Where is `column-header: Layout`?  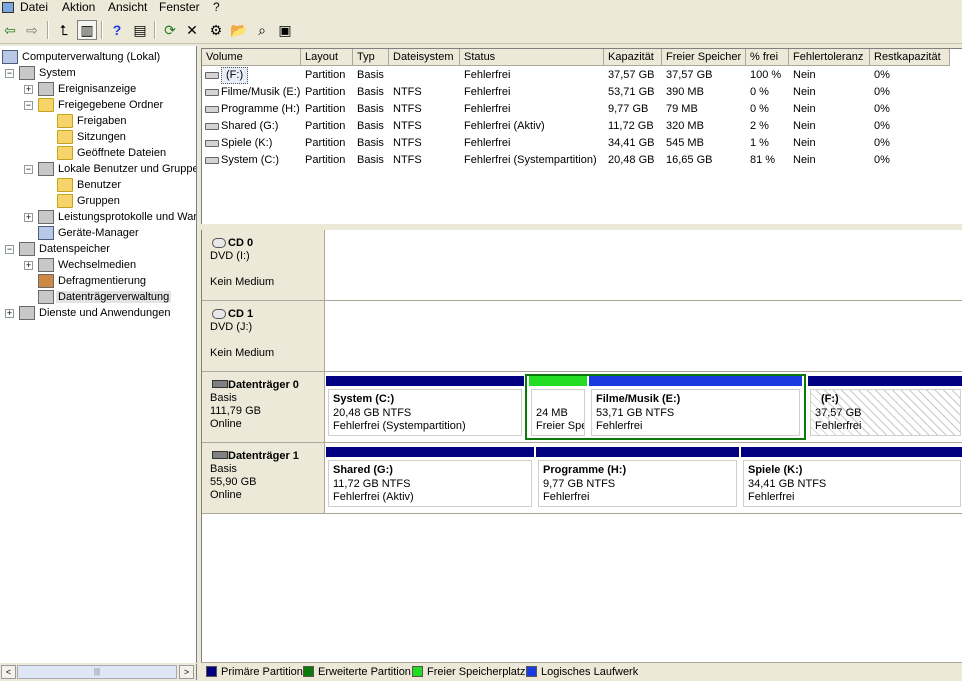 column-header: Layout is located at coordinates (327, 57).